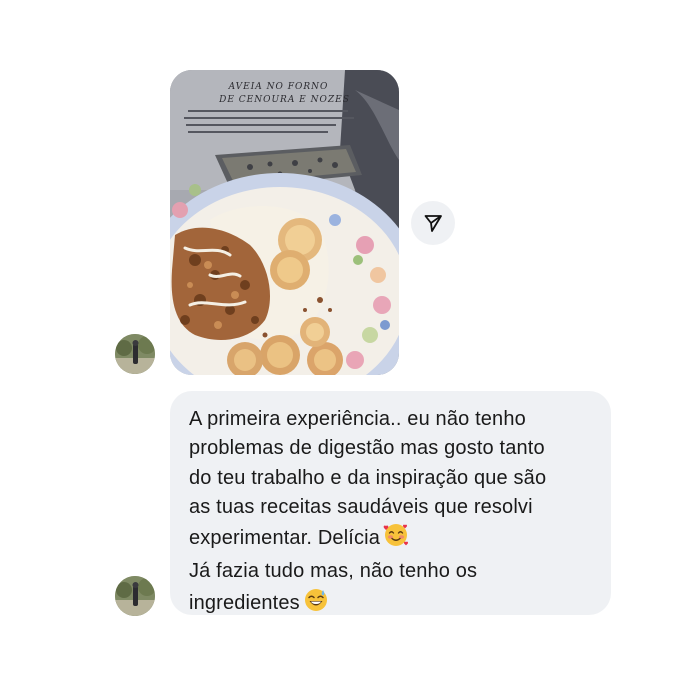 Image resolution: width=700 pixels, height=700 pixels. I want to click on message-line-text: experimentar. Delícia, so click(285, 538).